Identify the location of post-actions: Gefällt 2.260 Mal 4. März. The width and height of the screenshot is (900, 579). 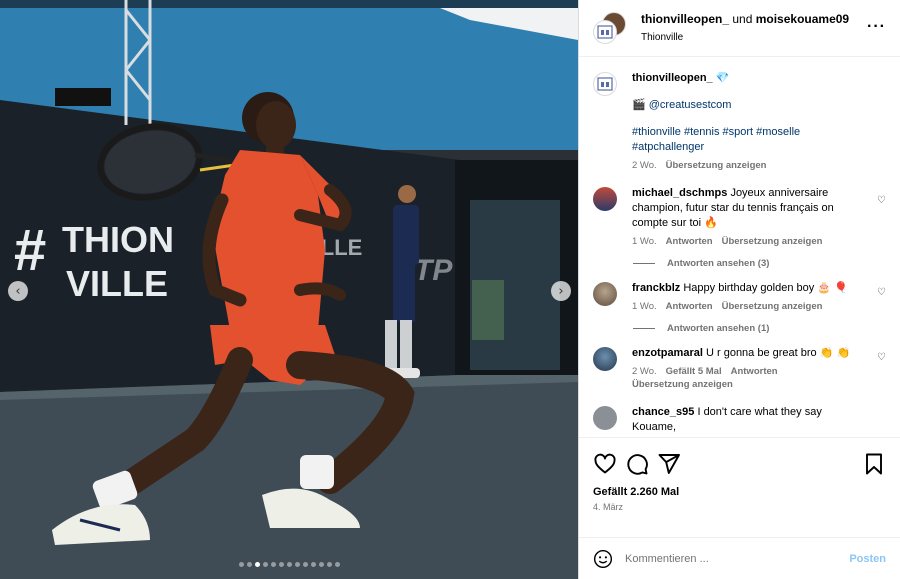
(739, 487).